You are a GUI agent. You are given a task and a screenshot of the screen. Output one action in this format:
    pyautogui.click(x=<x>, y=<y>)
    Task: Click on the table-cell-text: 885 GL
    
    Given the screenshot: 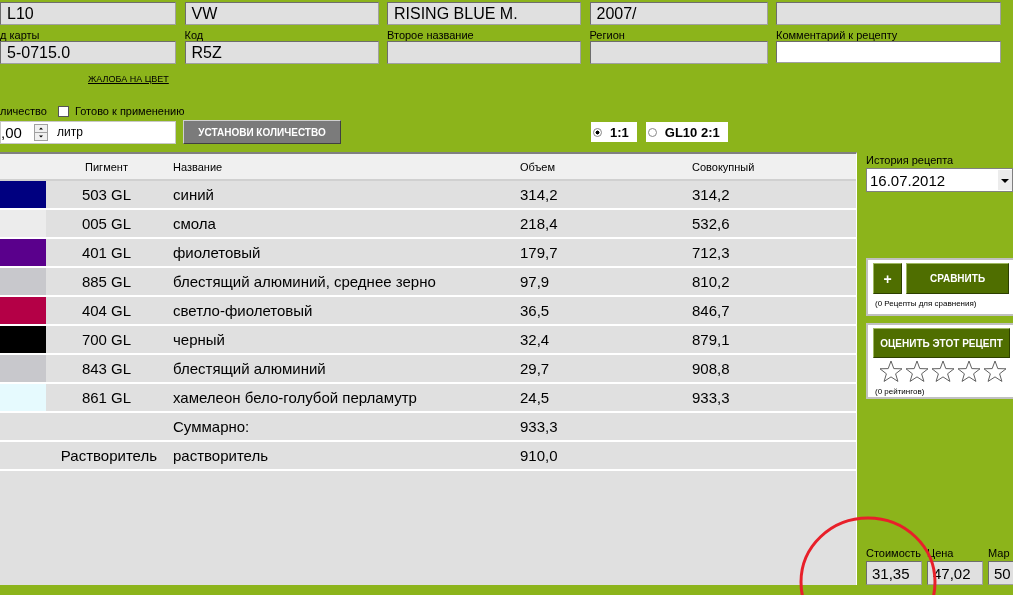 What is the action you would take?
    pyautogui.click(x=106, y=281)
    